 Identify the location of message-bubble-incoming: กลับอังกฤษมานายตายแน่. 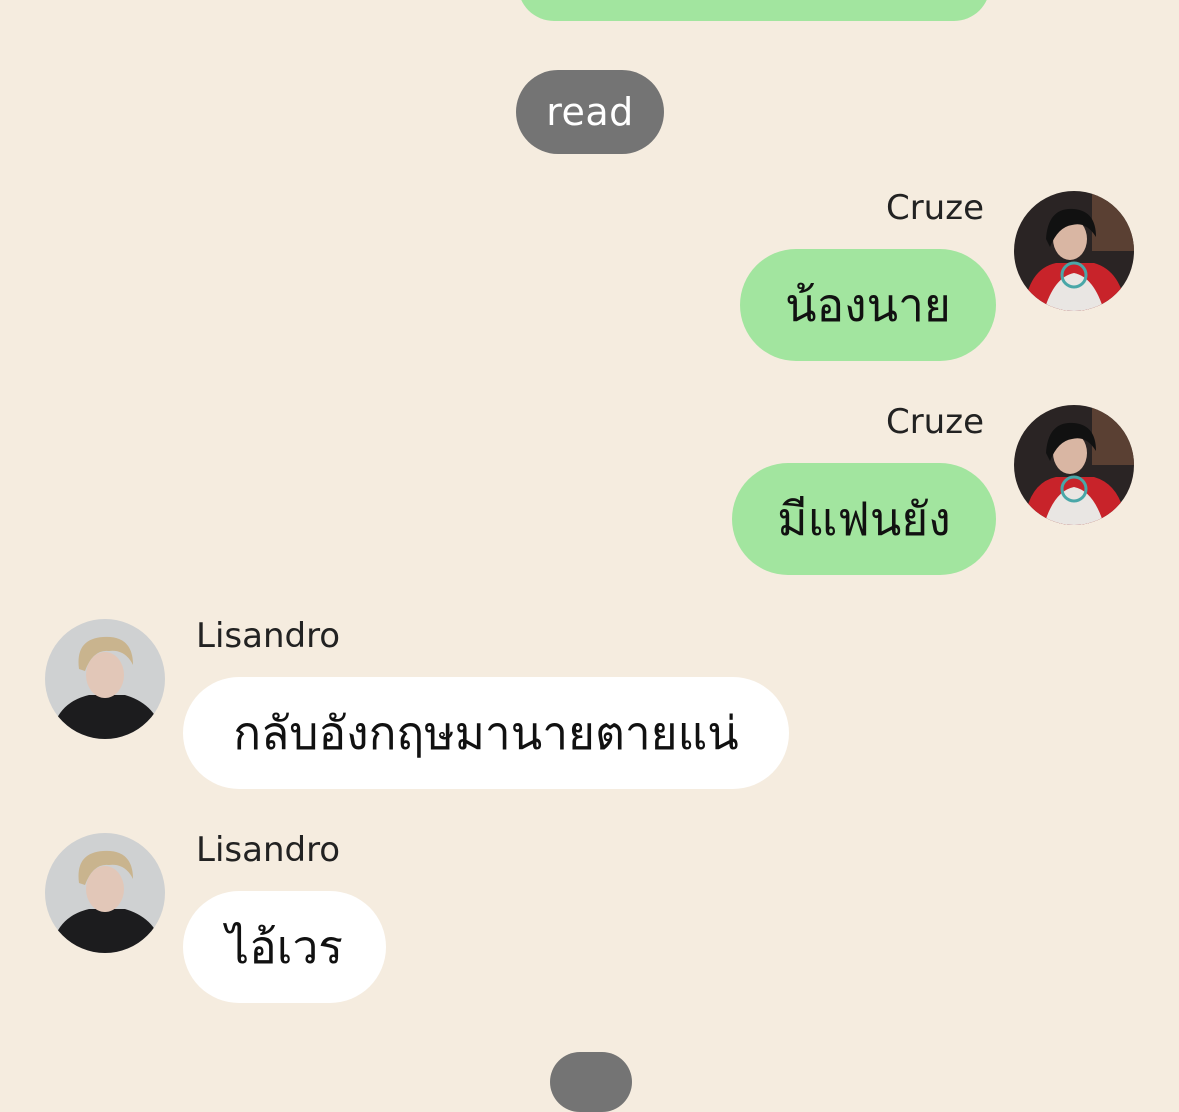
(486, 733).